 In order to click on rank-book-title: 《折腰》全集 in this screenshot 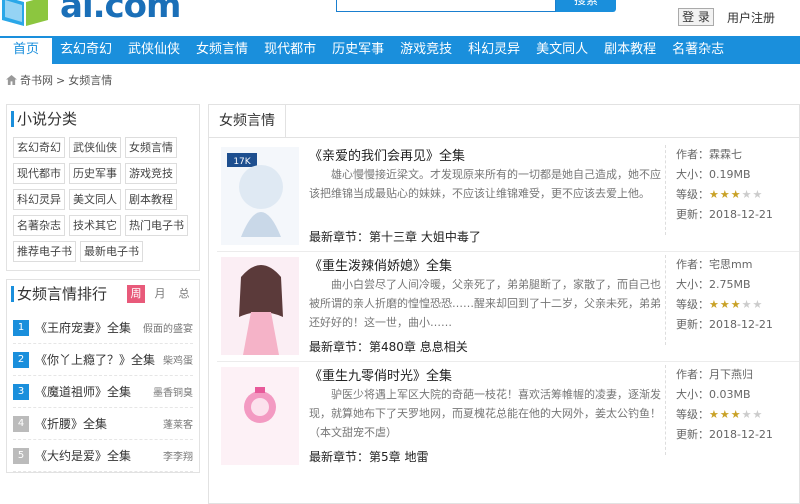, I will do `click(99, 423)`.